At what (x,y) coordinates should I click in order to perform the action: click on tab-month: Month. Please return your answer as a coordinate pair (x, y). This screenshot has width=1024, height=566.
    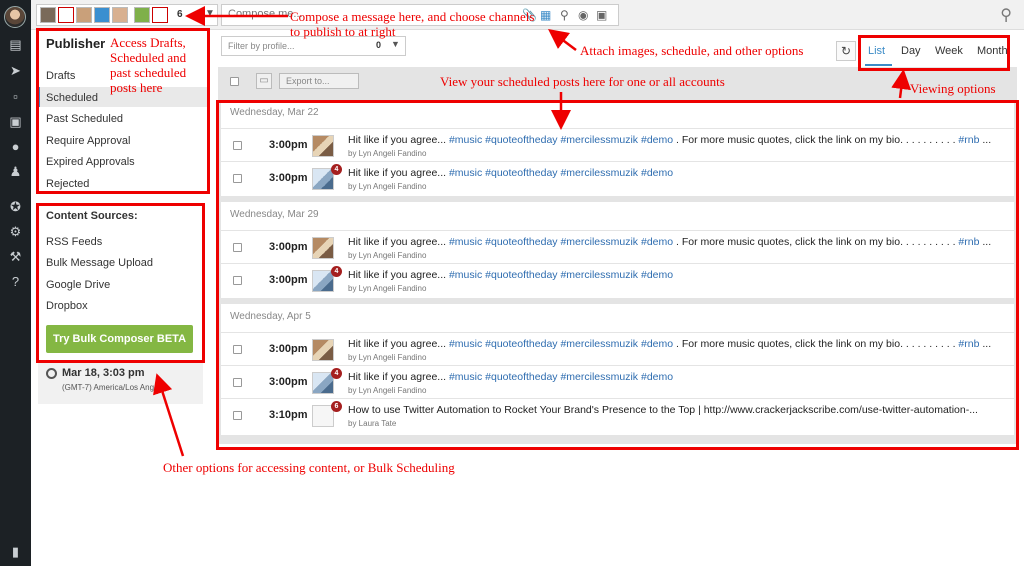
    Looking at the image, I should click on (992, 51).